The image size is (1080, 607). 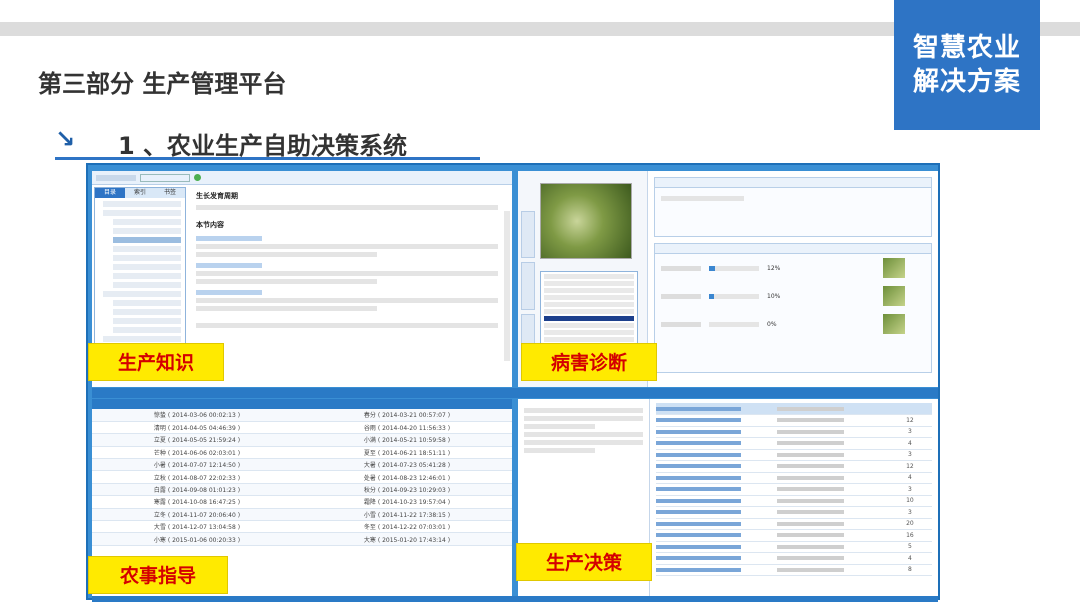 What do you see at coordinates (793, 324) in the screenshot?
I see `result-row: 0%` at bounding box center [793, 324].